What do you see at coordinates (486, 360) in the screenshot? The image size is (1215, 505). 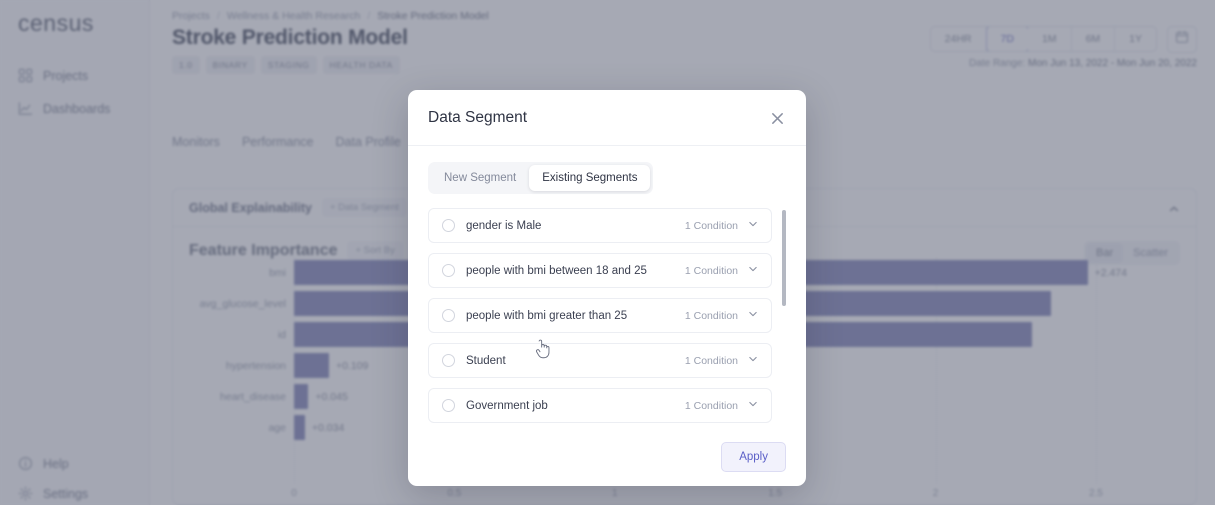 I see `segment-label: Student` at bounding box center [486, 360].